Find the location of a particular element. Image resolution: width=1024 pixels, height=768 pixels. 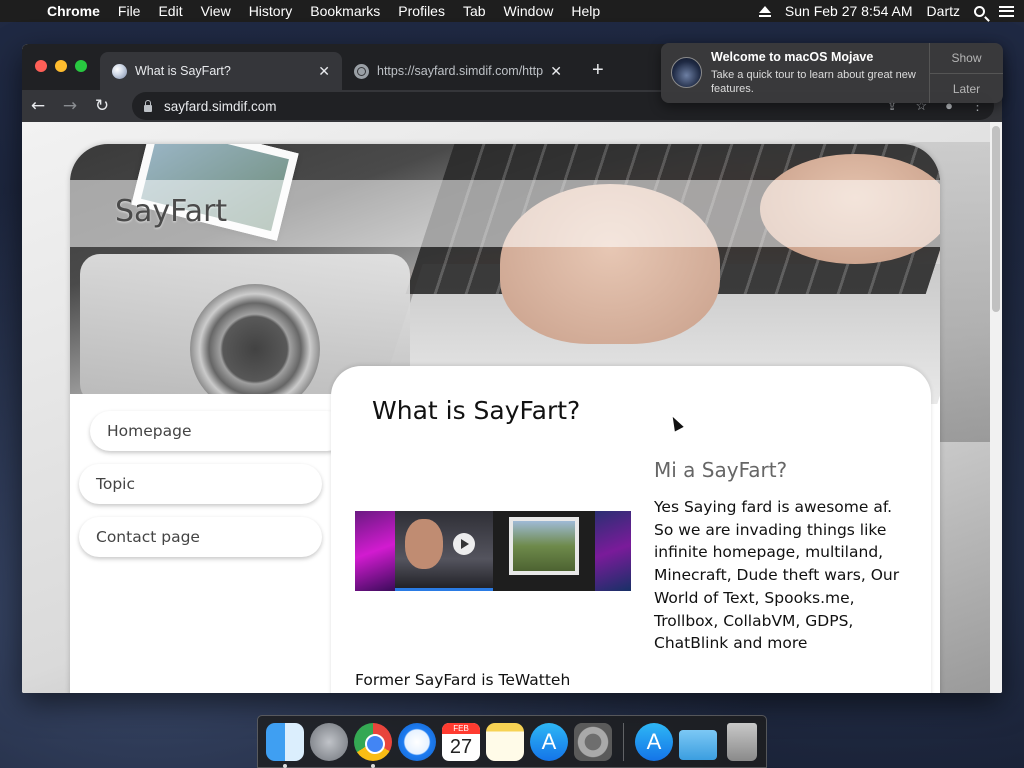

address-text: sayfard.simdif.com is located at coordinates (220, 106).